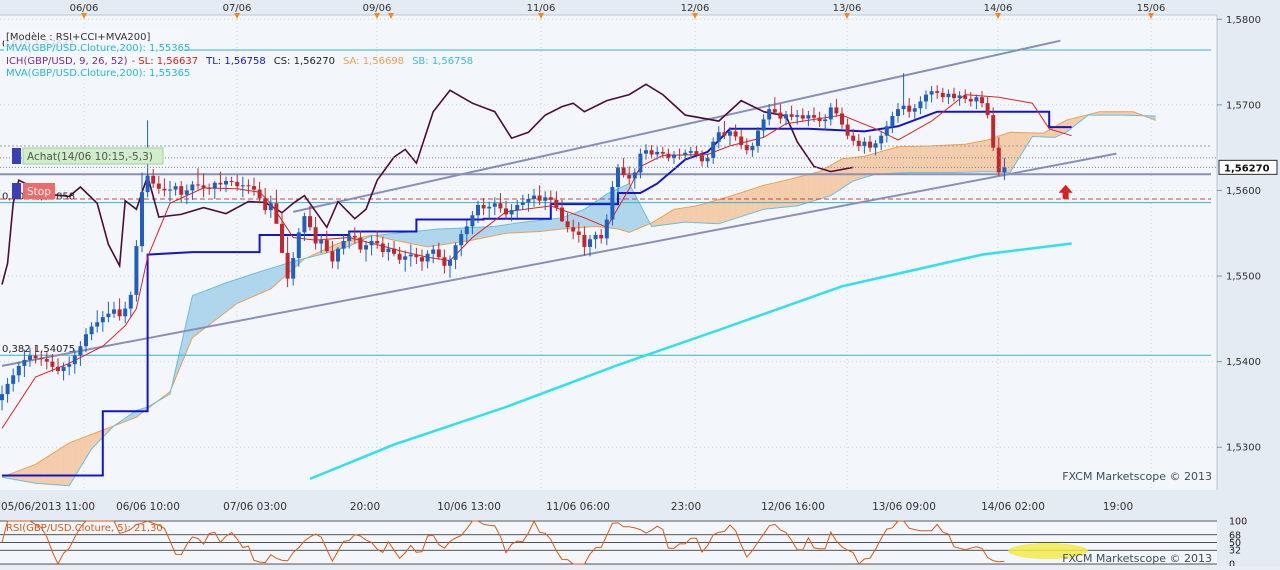 The width and height of the screenshot is (1280, 570). I want to click on chart-watermark: FXCM Marketscope © 2013, so click(1137, 476).